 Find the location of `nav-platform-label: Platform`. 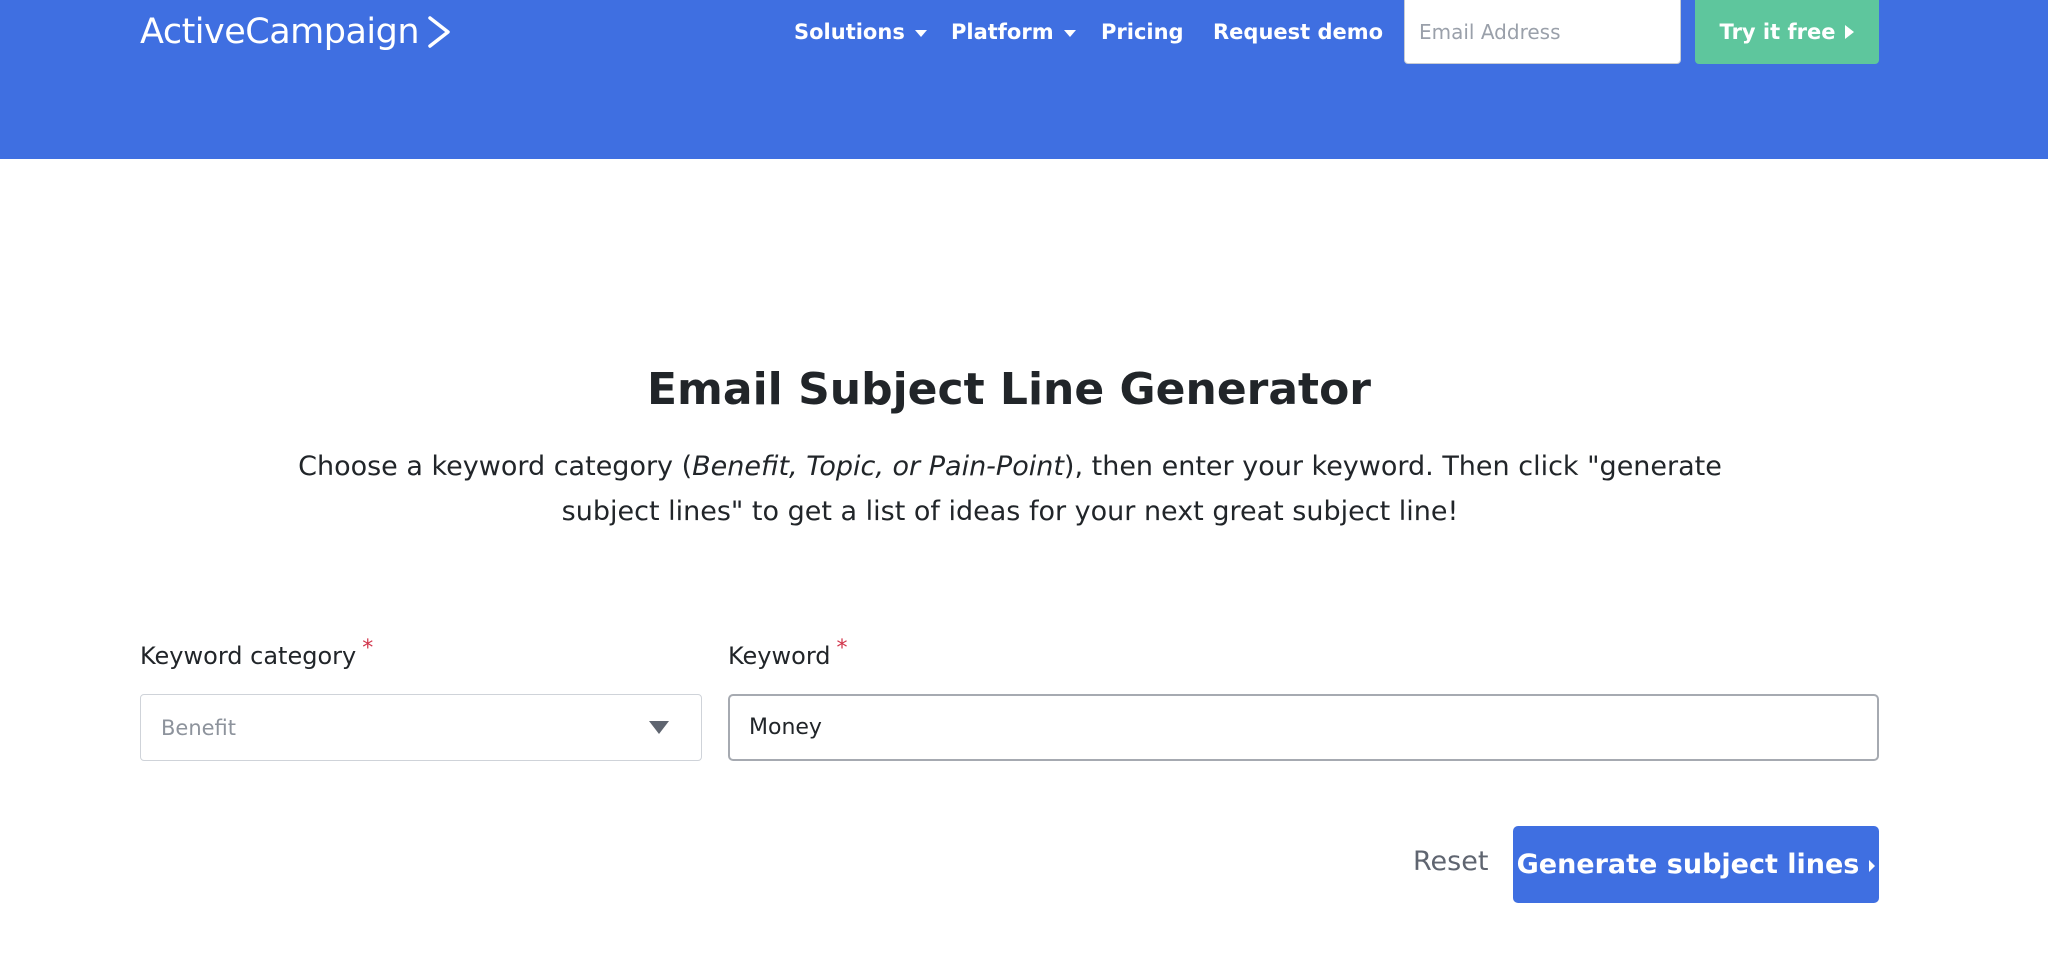

nav-platform-label: Platform is located at coordinates (1002, 32).